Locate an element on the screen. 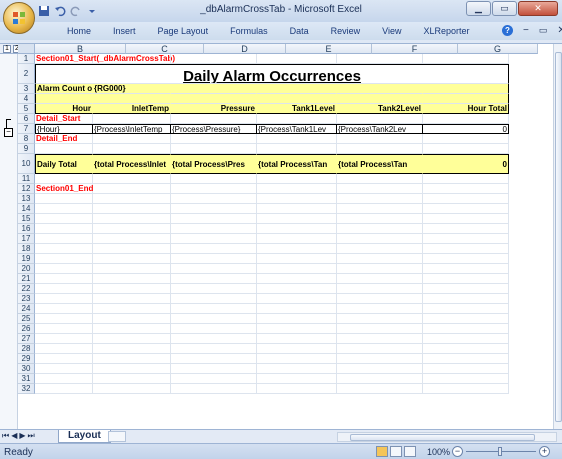 This screenshot has width=562, height=459. cell: Pressure is located at coordinates (214, 109).